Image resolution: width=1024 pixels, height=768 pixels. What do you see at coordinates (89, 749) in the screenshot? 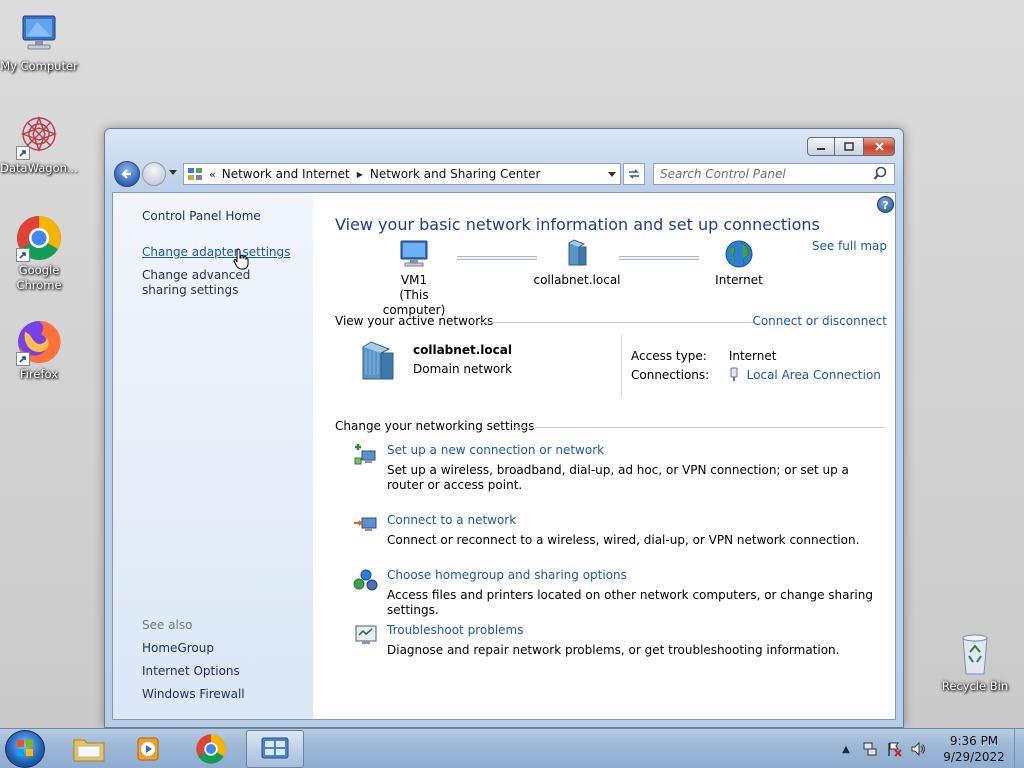
I see `taskbar-explorer-button` at bounding box center [89, 749].